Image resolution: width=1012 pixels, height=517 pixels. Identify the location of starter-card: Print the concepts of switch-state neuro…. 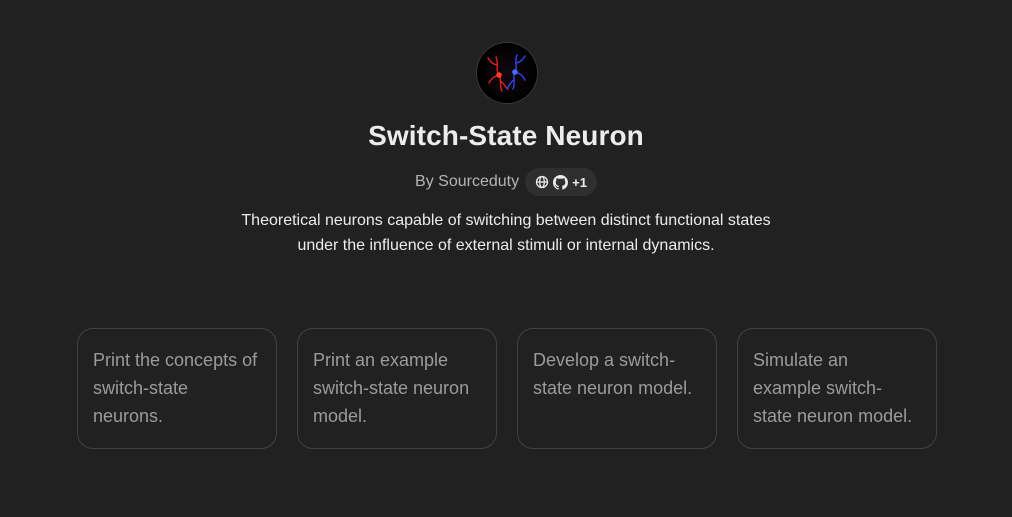
(177, 388).